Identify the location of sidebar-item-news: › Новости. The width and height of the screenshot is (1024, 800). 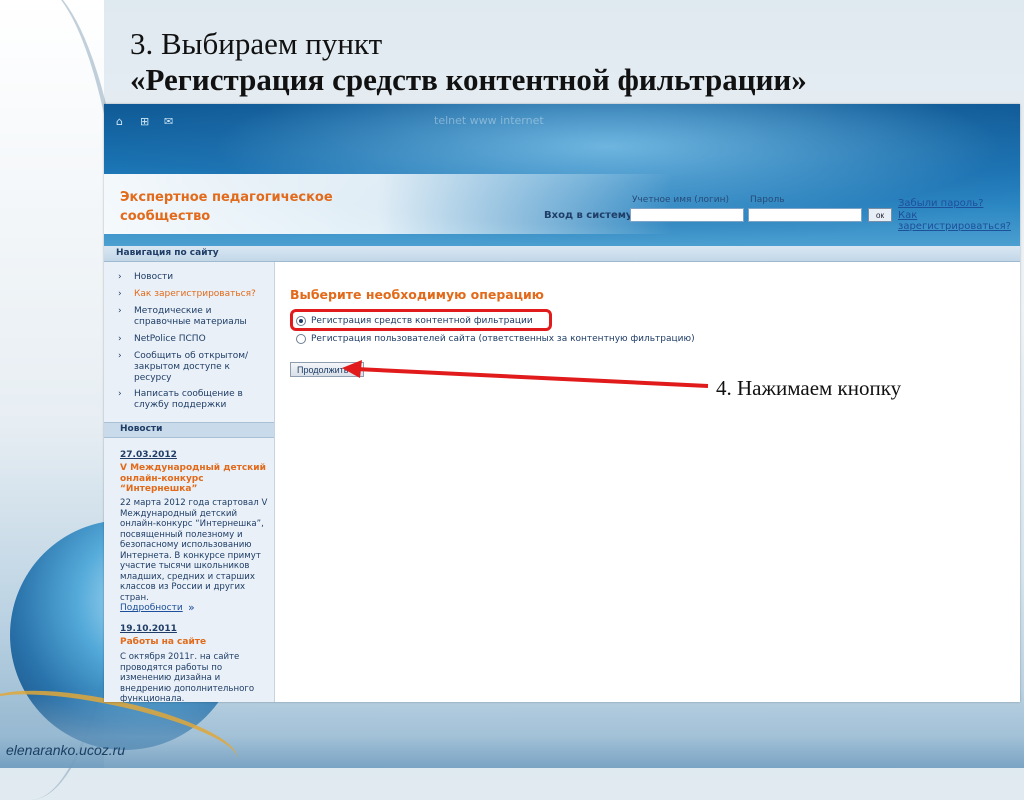
(191, 277).